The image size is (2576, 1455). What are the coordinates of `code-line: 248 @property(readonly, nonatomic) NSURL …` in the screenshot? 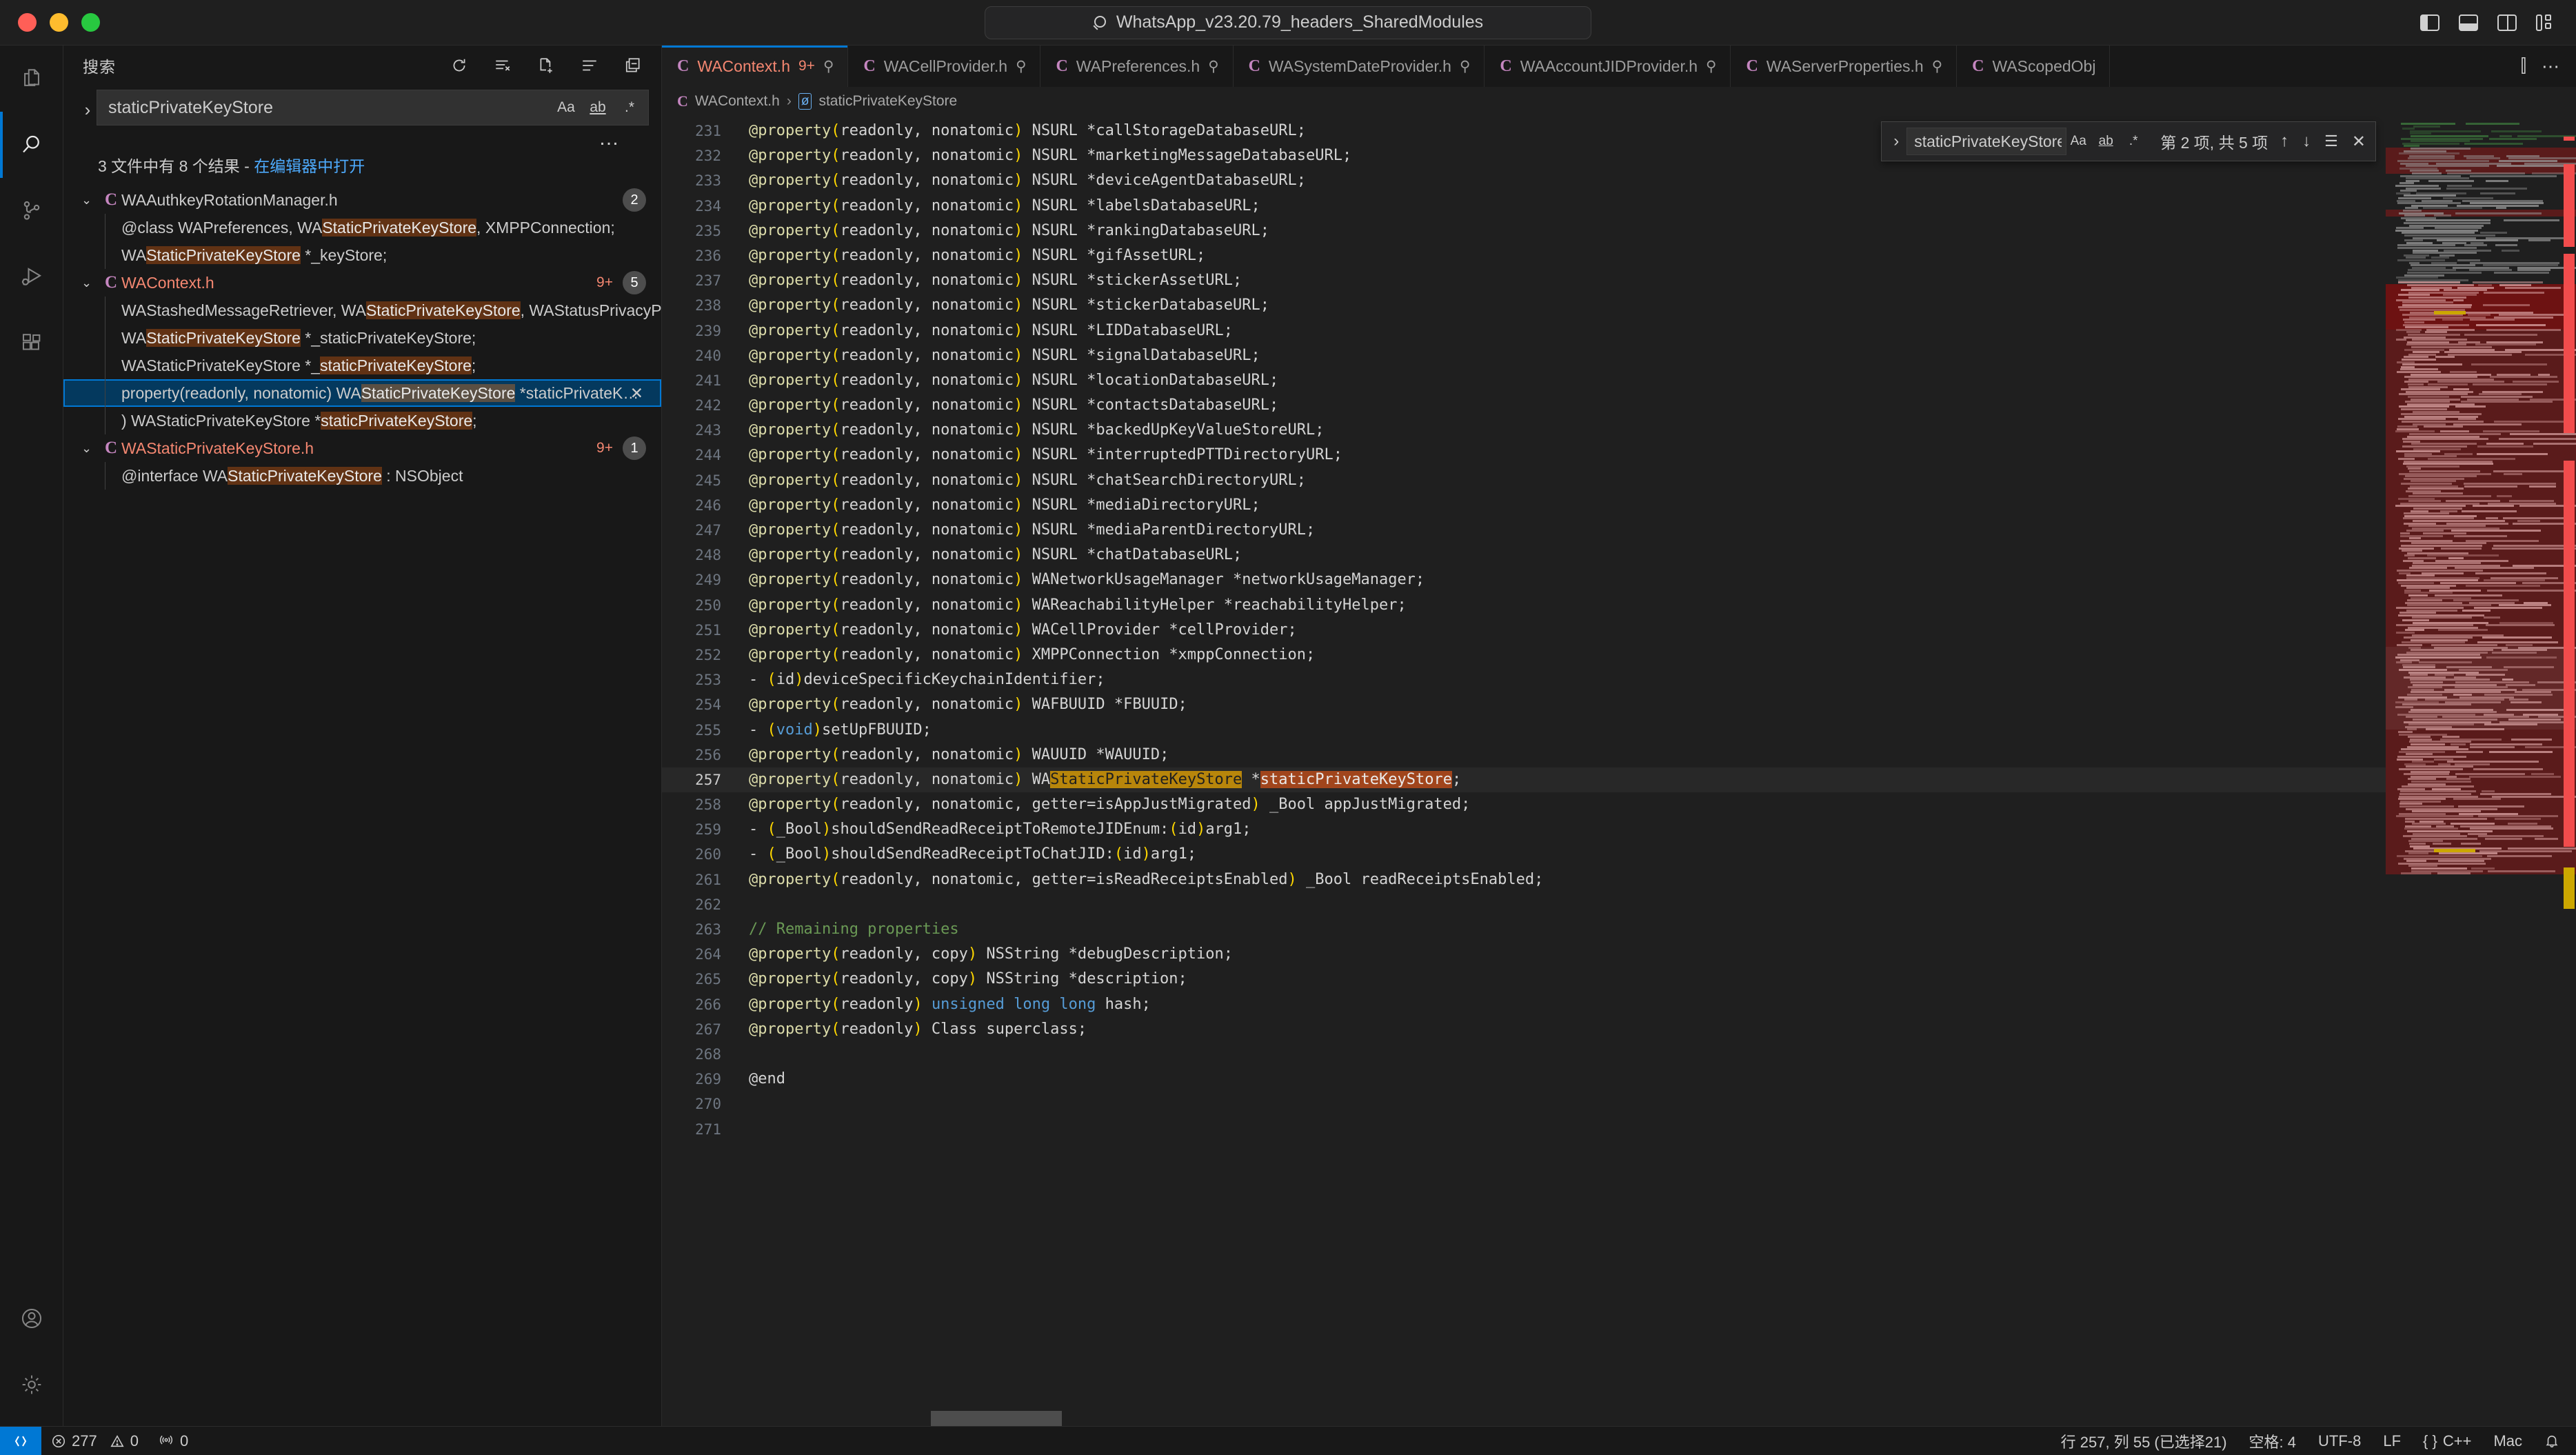 It's located at (1524, 555).